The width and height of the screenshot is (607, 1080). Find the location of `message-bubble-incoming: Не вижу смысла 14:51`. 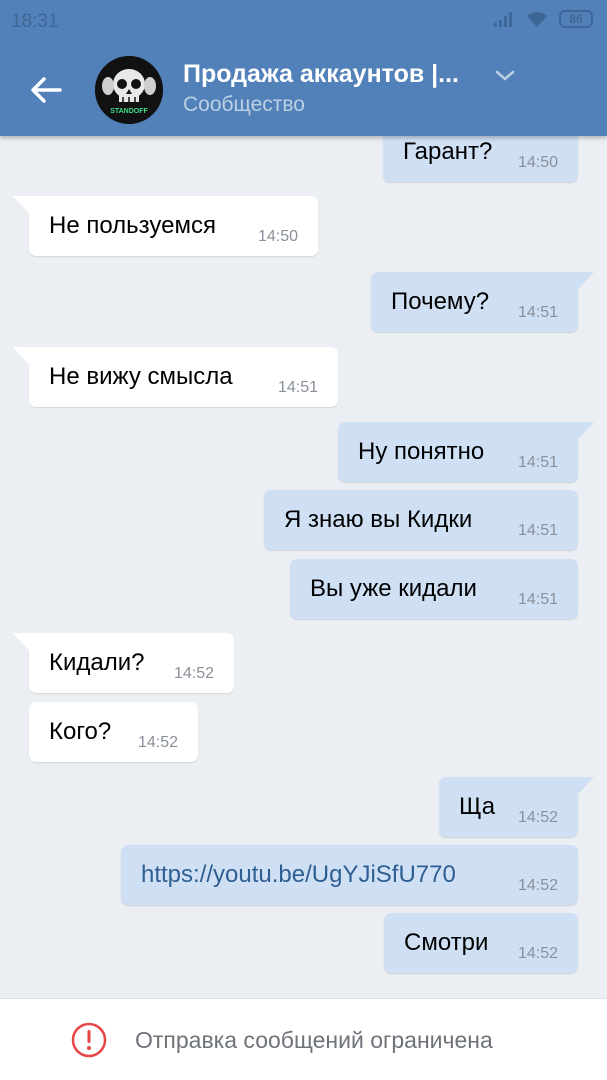

message-bubble-incoming: Не вижу смысла 14:51 is located at coordinates (175, 377).